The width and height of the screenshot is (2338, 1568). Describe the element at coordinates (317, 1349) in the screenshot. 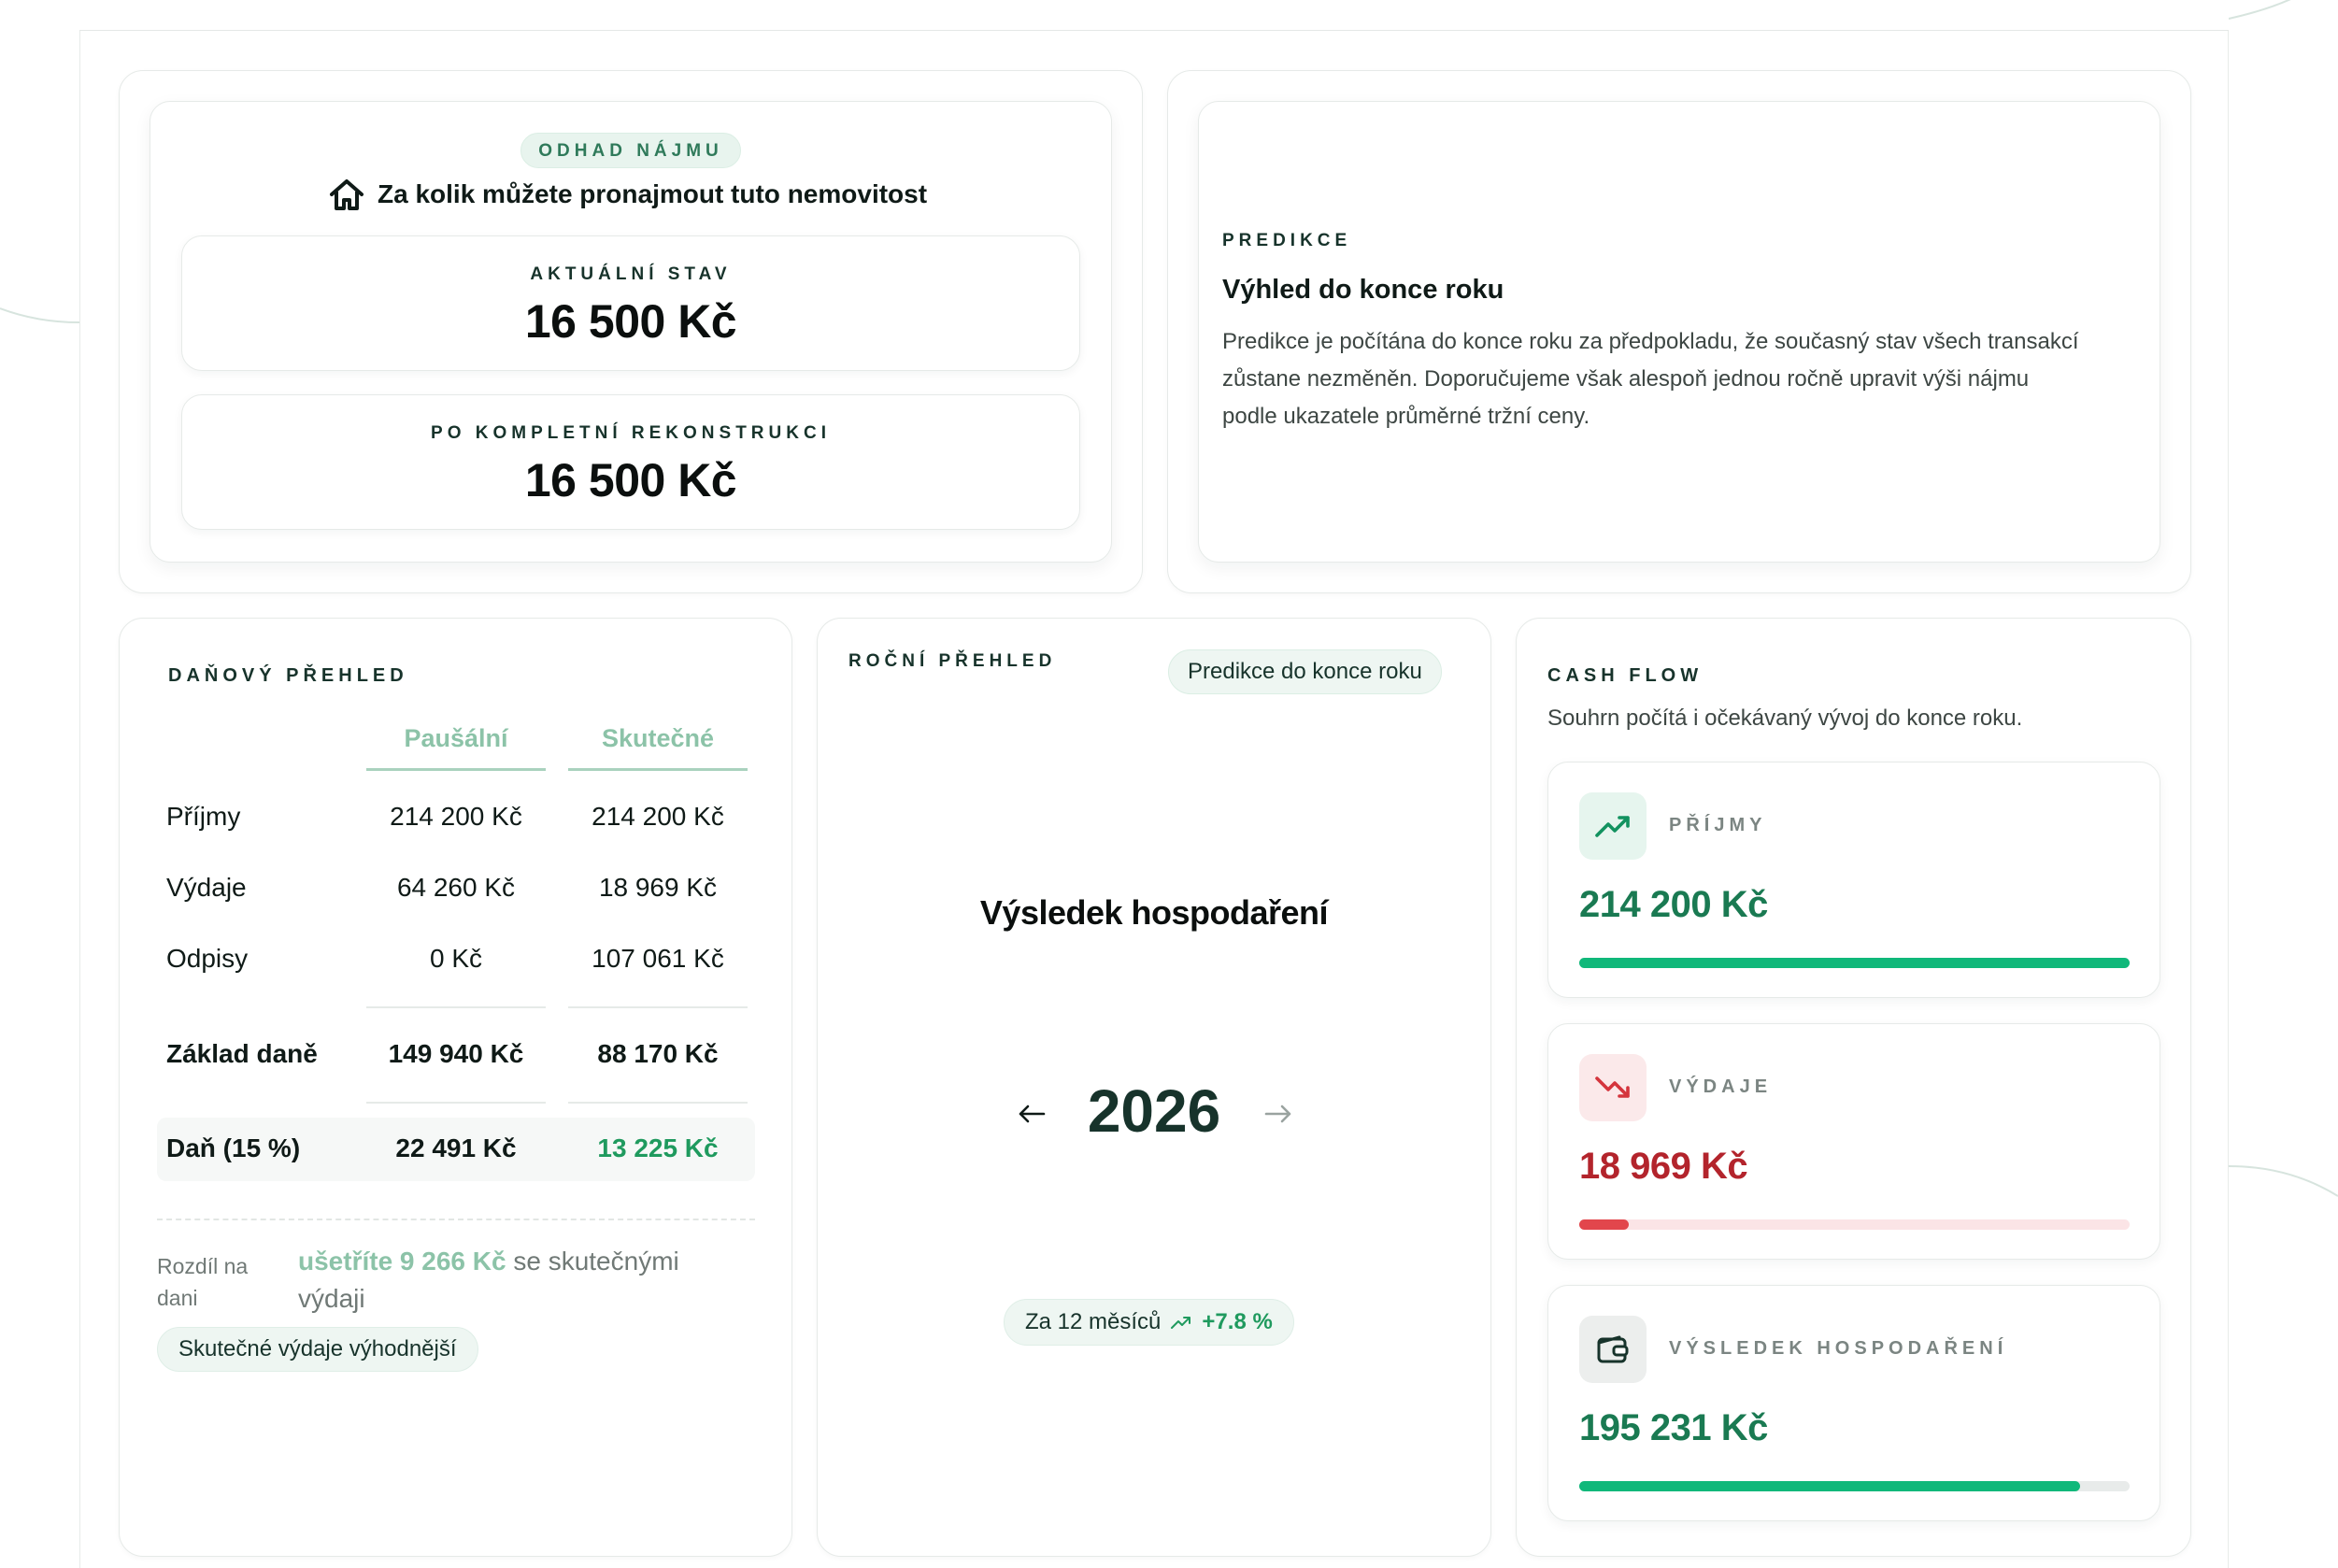

I see `tax-verdict-badge: Skutečné výdaje výhodnější` at that location.